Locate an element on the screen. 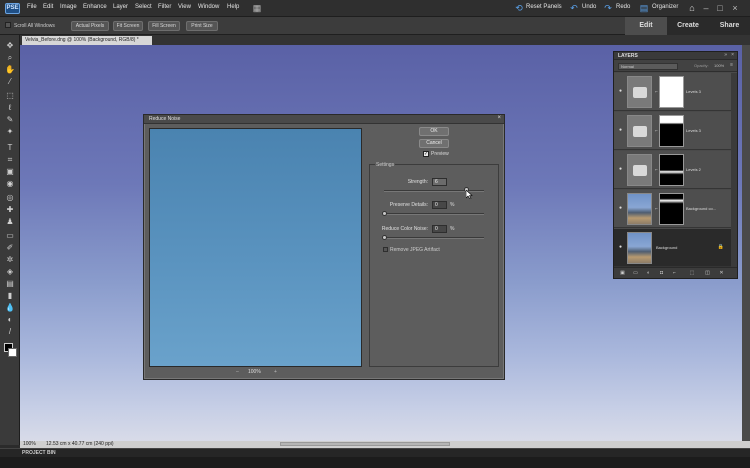 The image size is (750, 468). recompose-tool-icon: ▣ is located at coordinates (10, 172).